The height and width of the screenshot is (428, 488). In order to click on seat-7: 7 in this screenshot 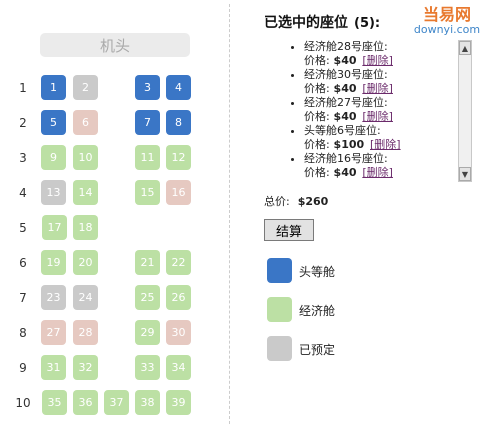, I will do `click(147, 122)`.